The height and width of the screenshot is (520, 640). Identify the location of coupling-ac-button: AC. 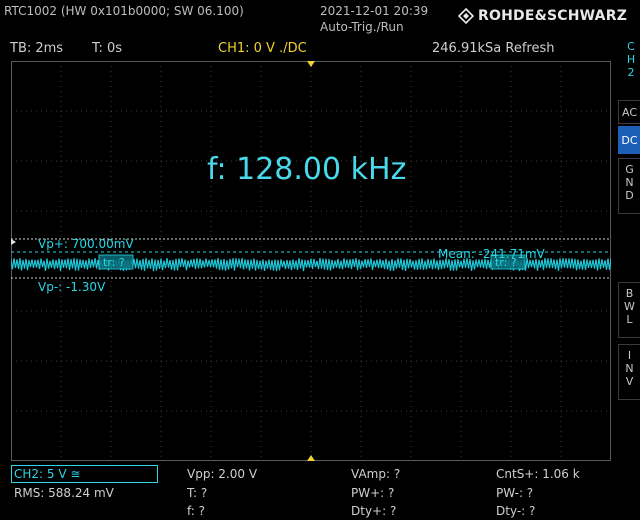
(629, 112).